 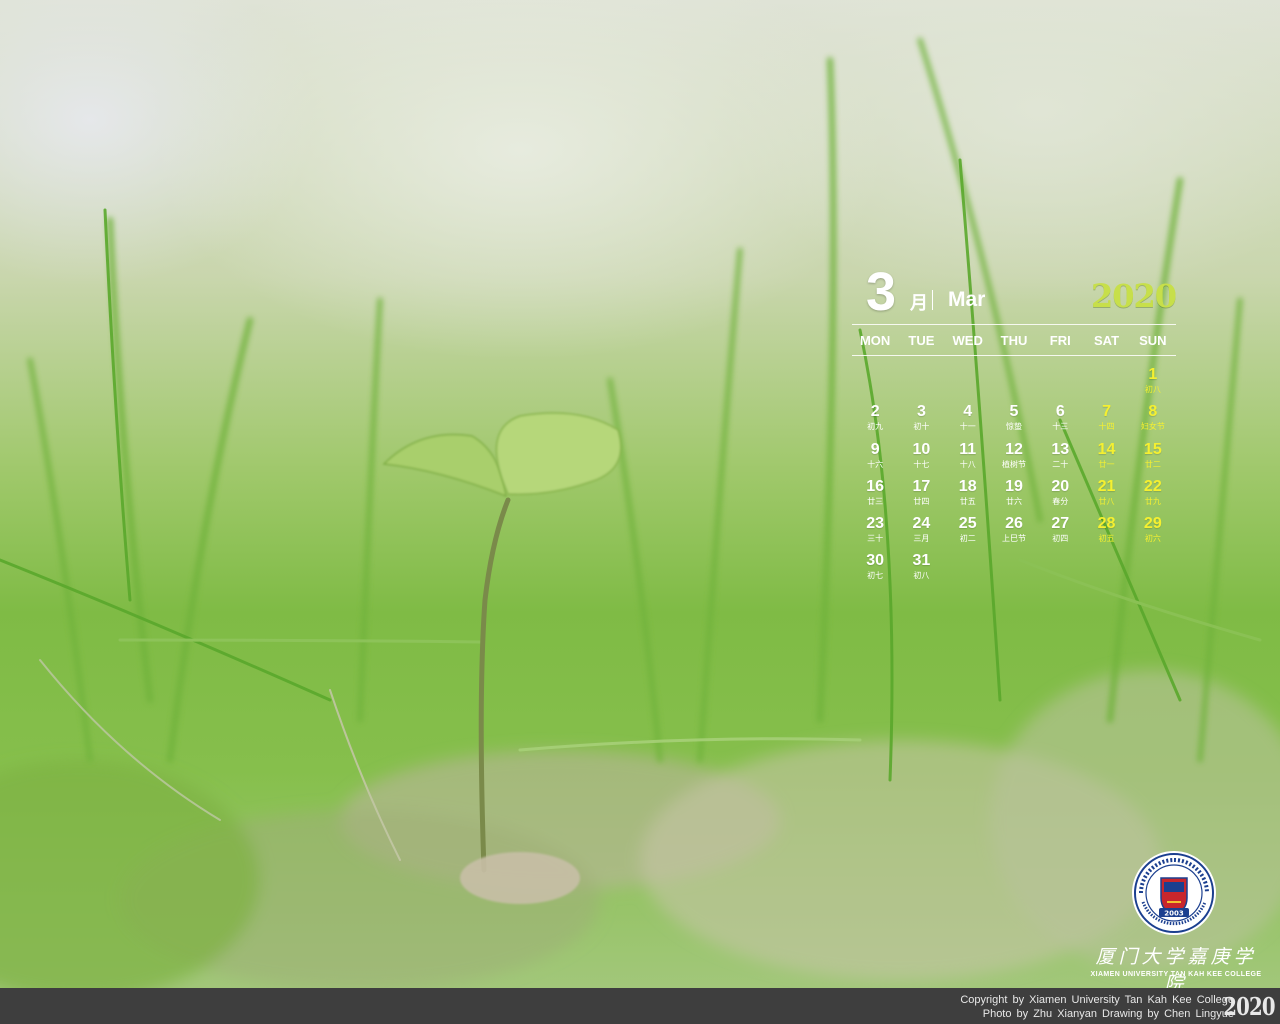 I want to click on lunar-date-label: 廿九, so click(x=1152, y=501).